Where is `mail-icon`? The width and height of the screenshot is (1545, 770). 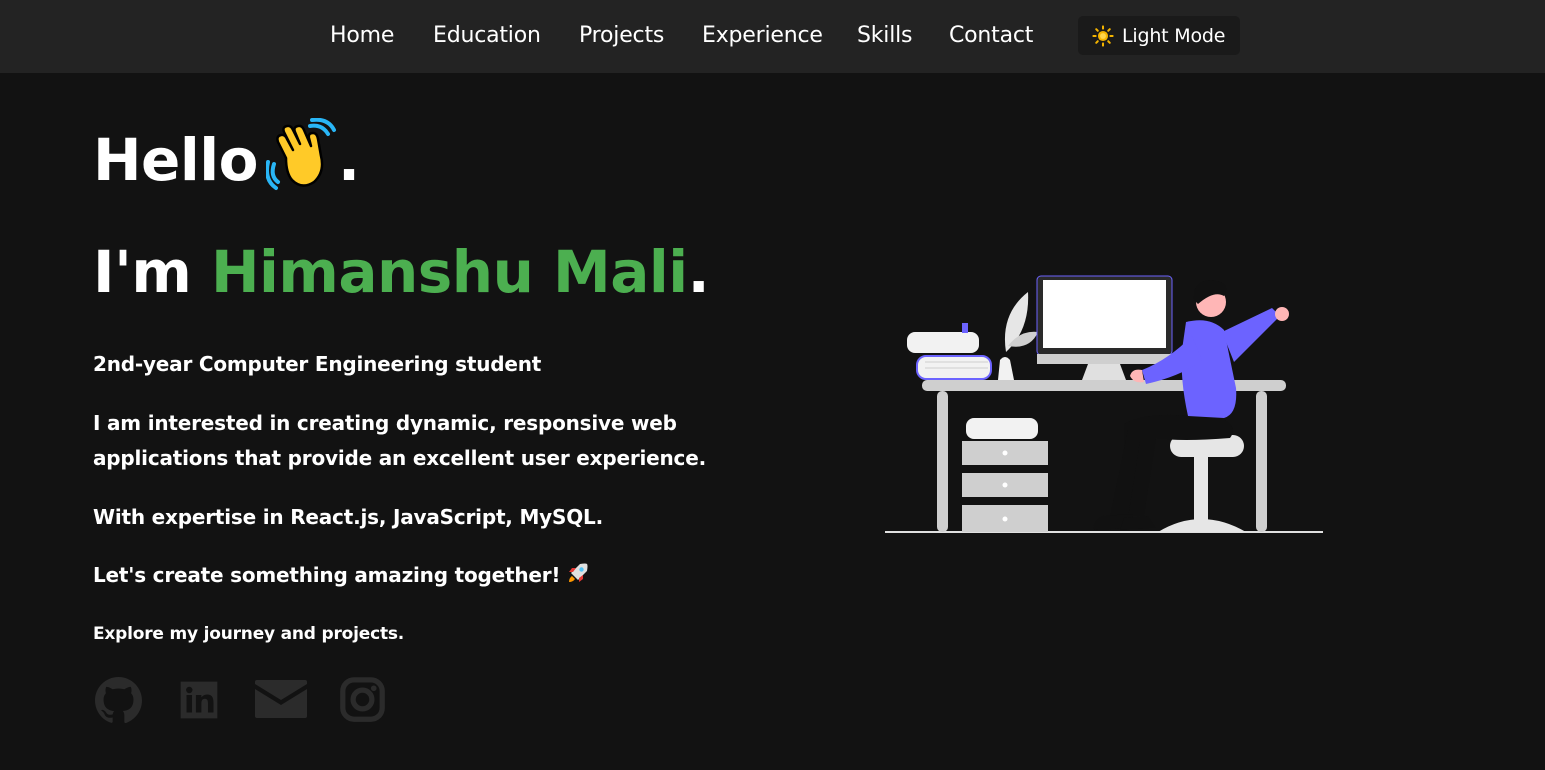
mail-icon is located at coordinates (281, 699).